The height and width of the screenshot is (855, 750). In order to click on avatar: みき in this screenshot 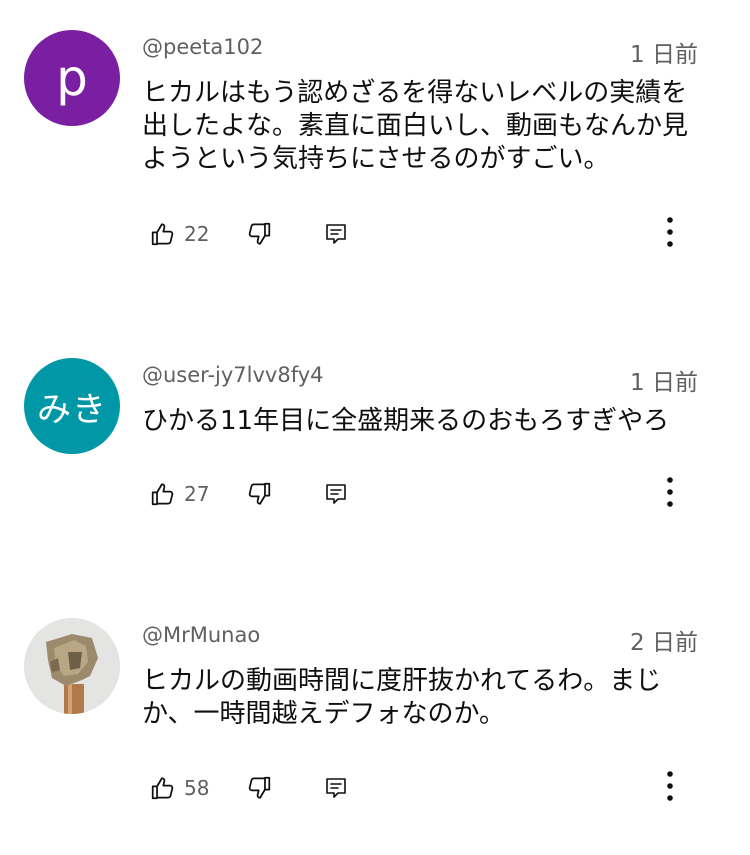, I will do `click(72, 406)`.